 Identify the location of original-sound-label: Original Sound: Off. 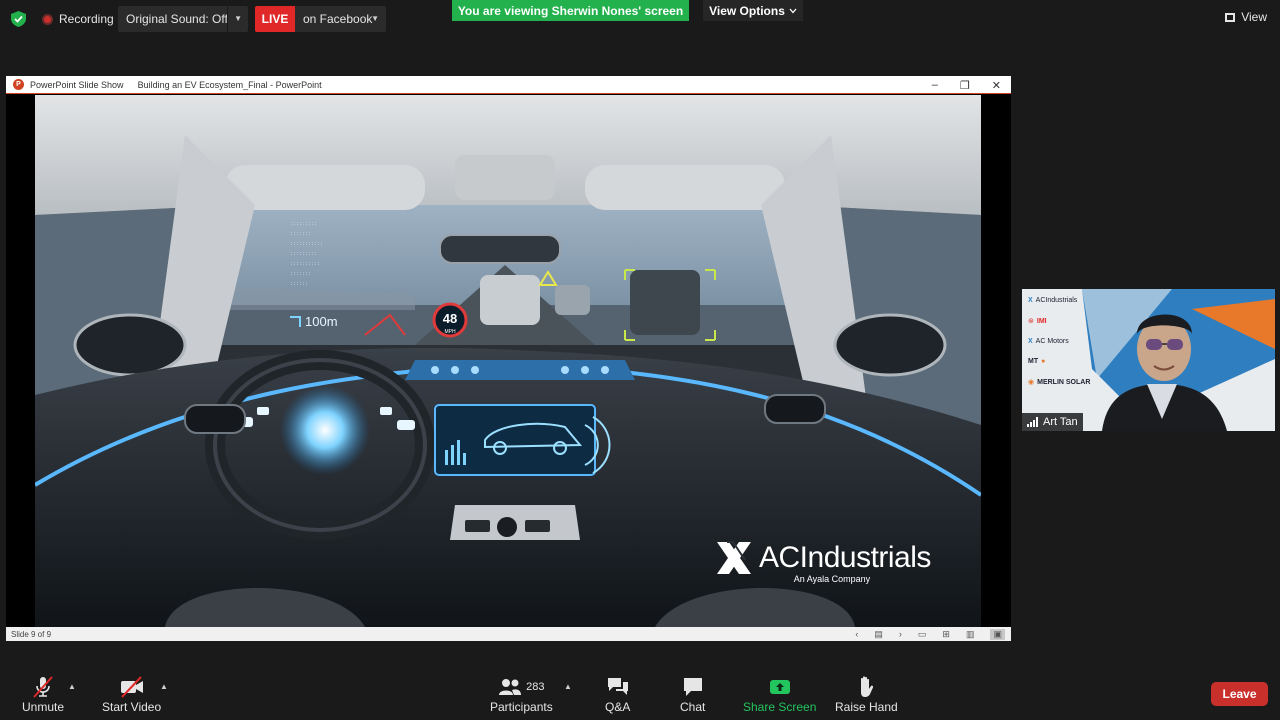
(177, 19).